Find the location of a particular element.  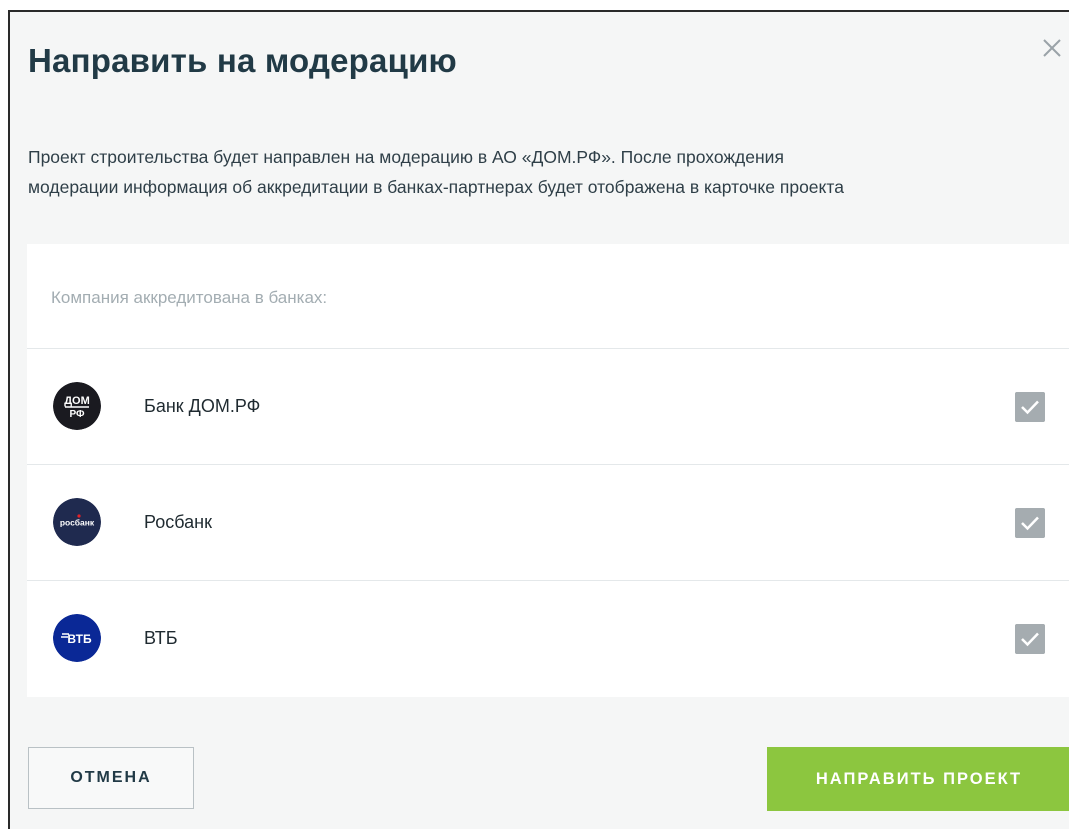

checkbox-vtb is located at coordinates (1030, 639).